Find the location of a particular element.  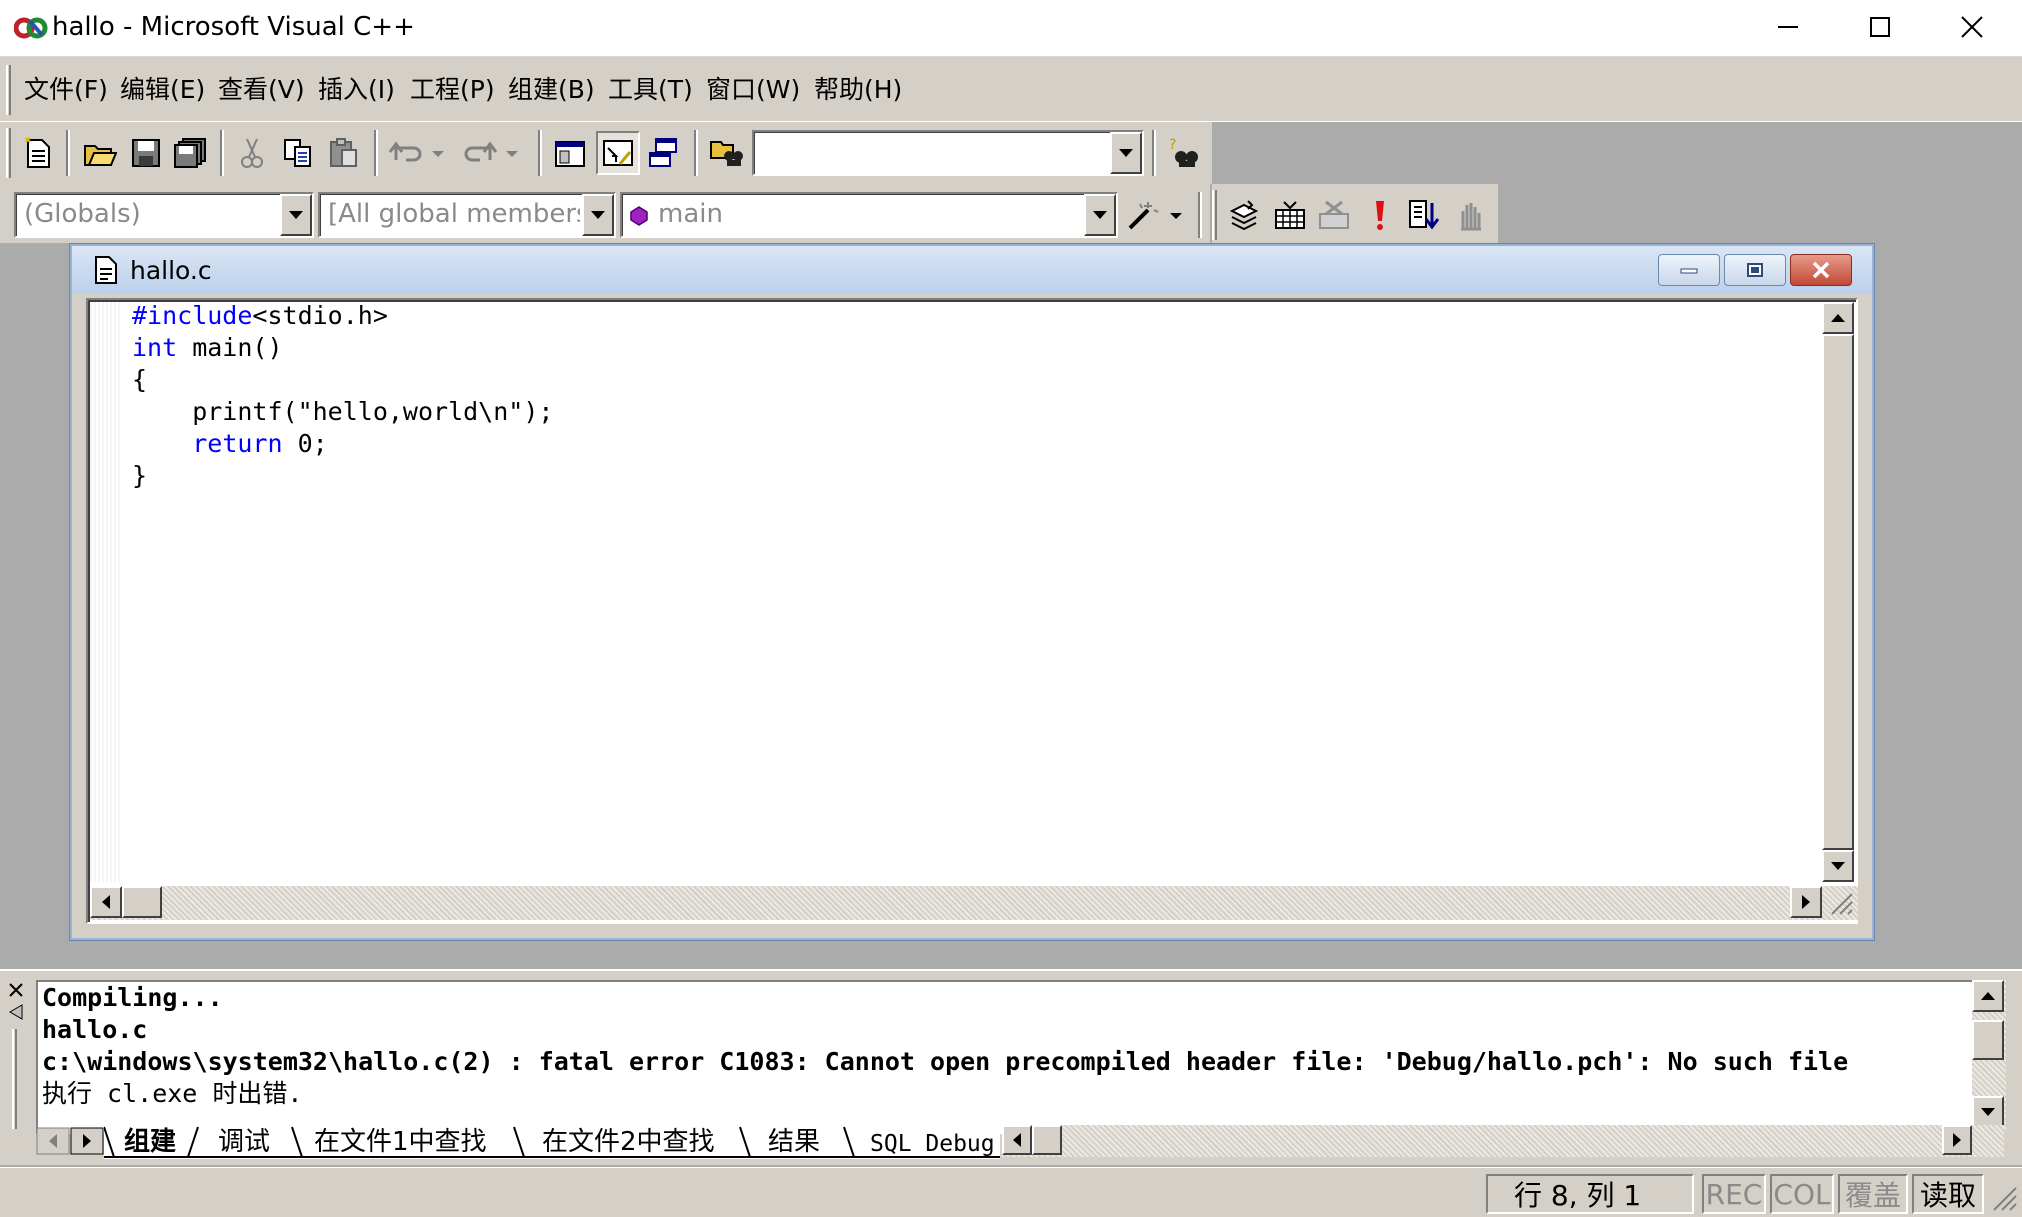

undo-icon is located at coordinates (416, 151).